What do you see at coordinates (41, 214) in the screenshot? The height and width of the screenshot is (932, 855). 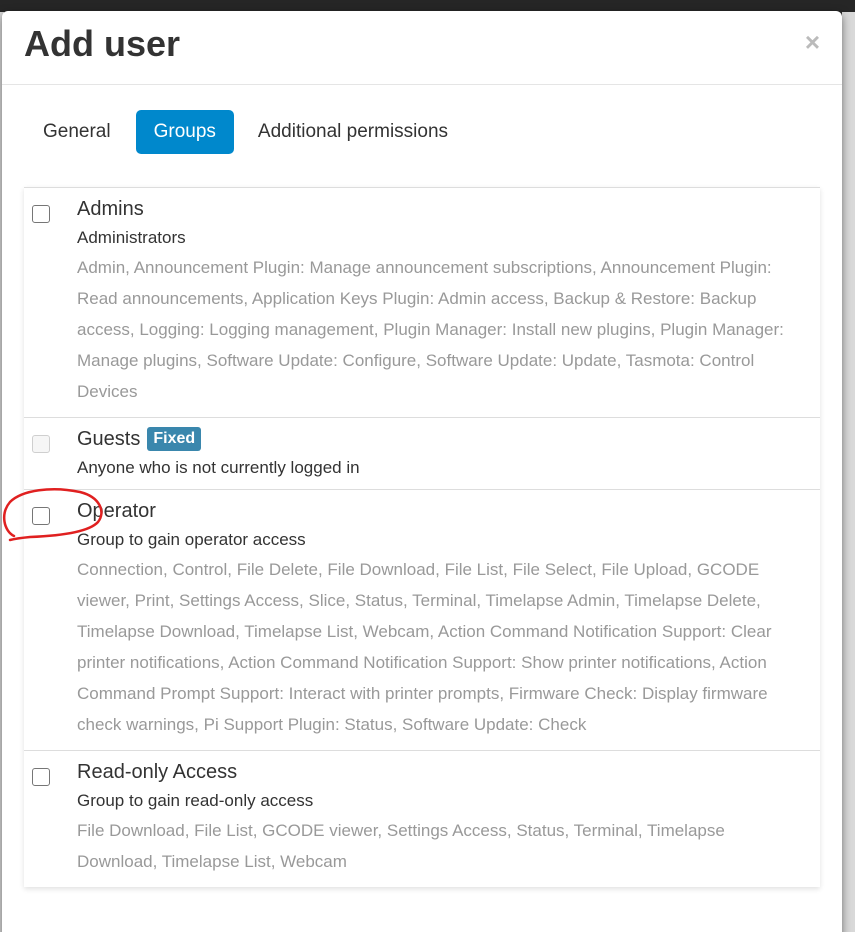 I see `admins-checkbox` at bounding box center [41, 214].